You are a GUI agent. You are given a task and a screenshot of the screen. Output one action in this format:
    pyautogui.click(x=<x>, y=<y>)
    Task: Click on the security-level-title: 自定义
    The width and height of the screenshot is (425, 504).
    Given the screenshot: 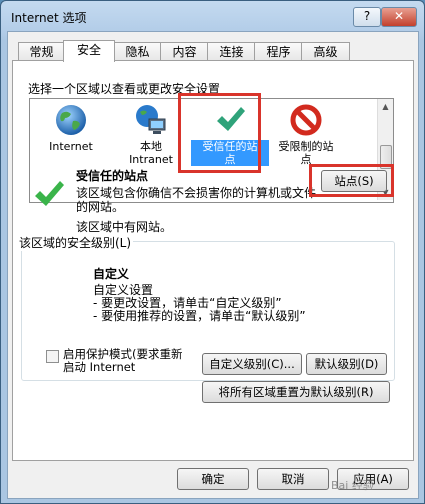 What is the action you would take?
    pyautogui.click(x=111, y=274)
    